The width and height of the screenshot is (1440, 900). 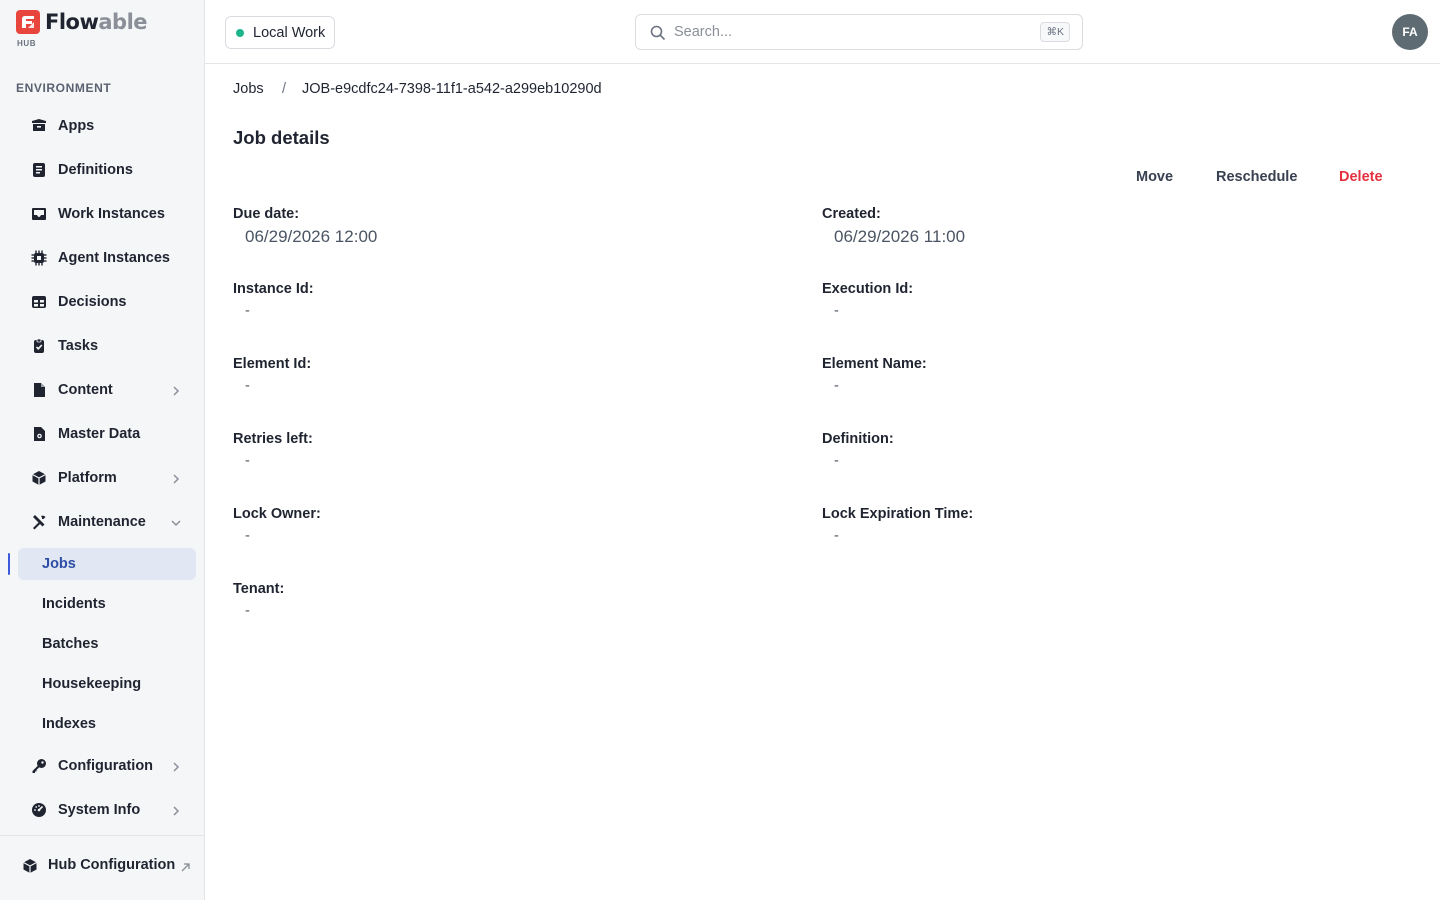 I want to click on definition-value: -, so click(x=836, y=461).